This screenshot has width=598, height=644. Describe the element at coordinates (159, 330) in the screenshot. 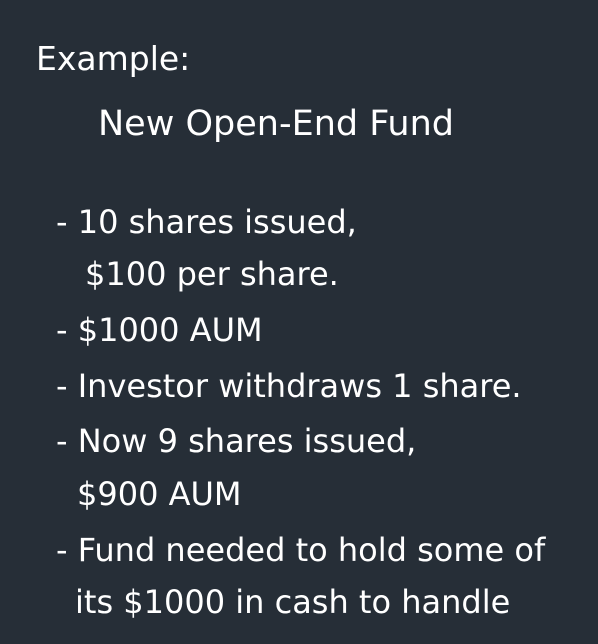

I see `bullet-line: - $1000 AUM` at that location.